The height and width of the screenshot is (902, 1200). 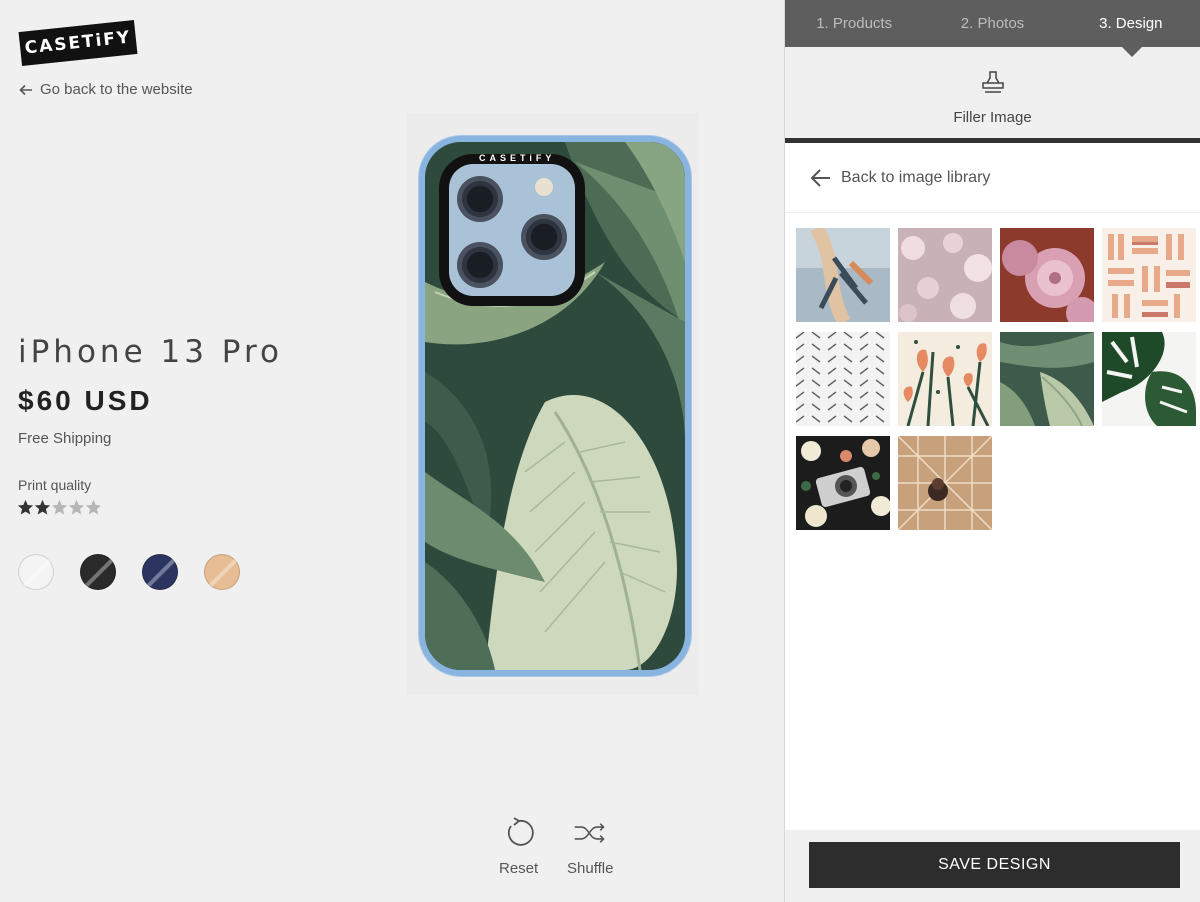 I want to click on camera-brand-text: CASETiFY, so click(x=517, y=158).